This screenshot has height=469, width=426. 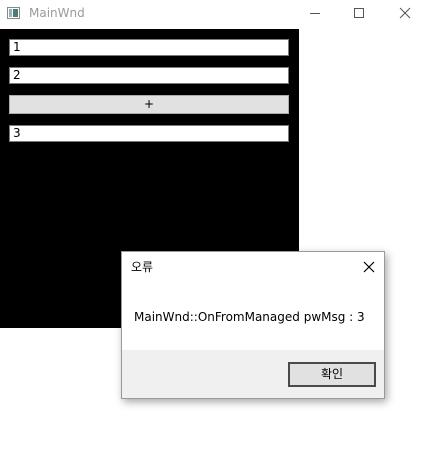 I want to click on dialog-close-button, so click(x=369, y=267).